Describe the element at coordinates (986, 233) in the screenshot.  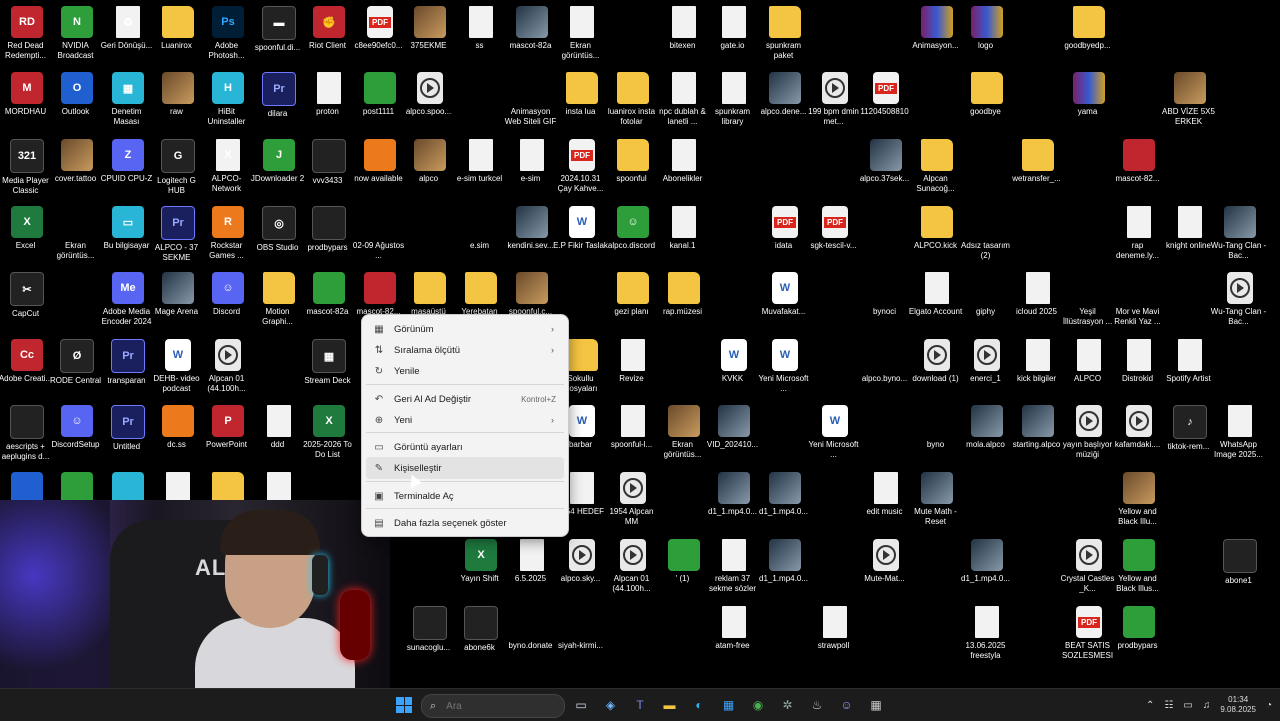
I see `desktop-icon: Adsız tasarım (2)` at that location.